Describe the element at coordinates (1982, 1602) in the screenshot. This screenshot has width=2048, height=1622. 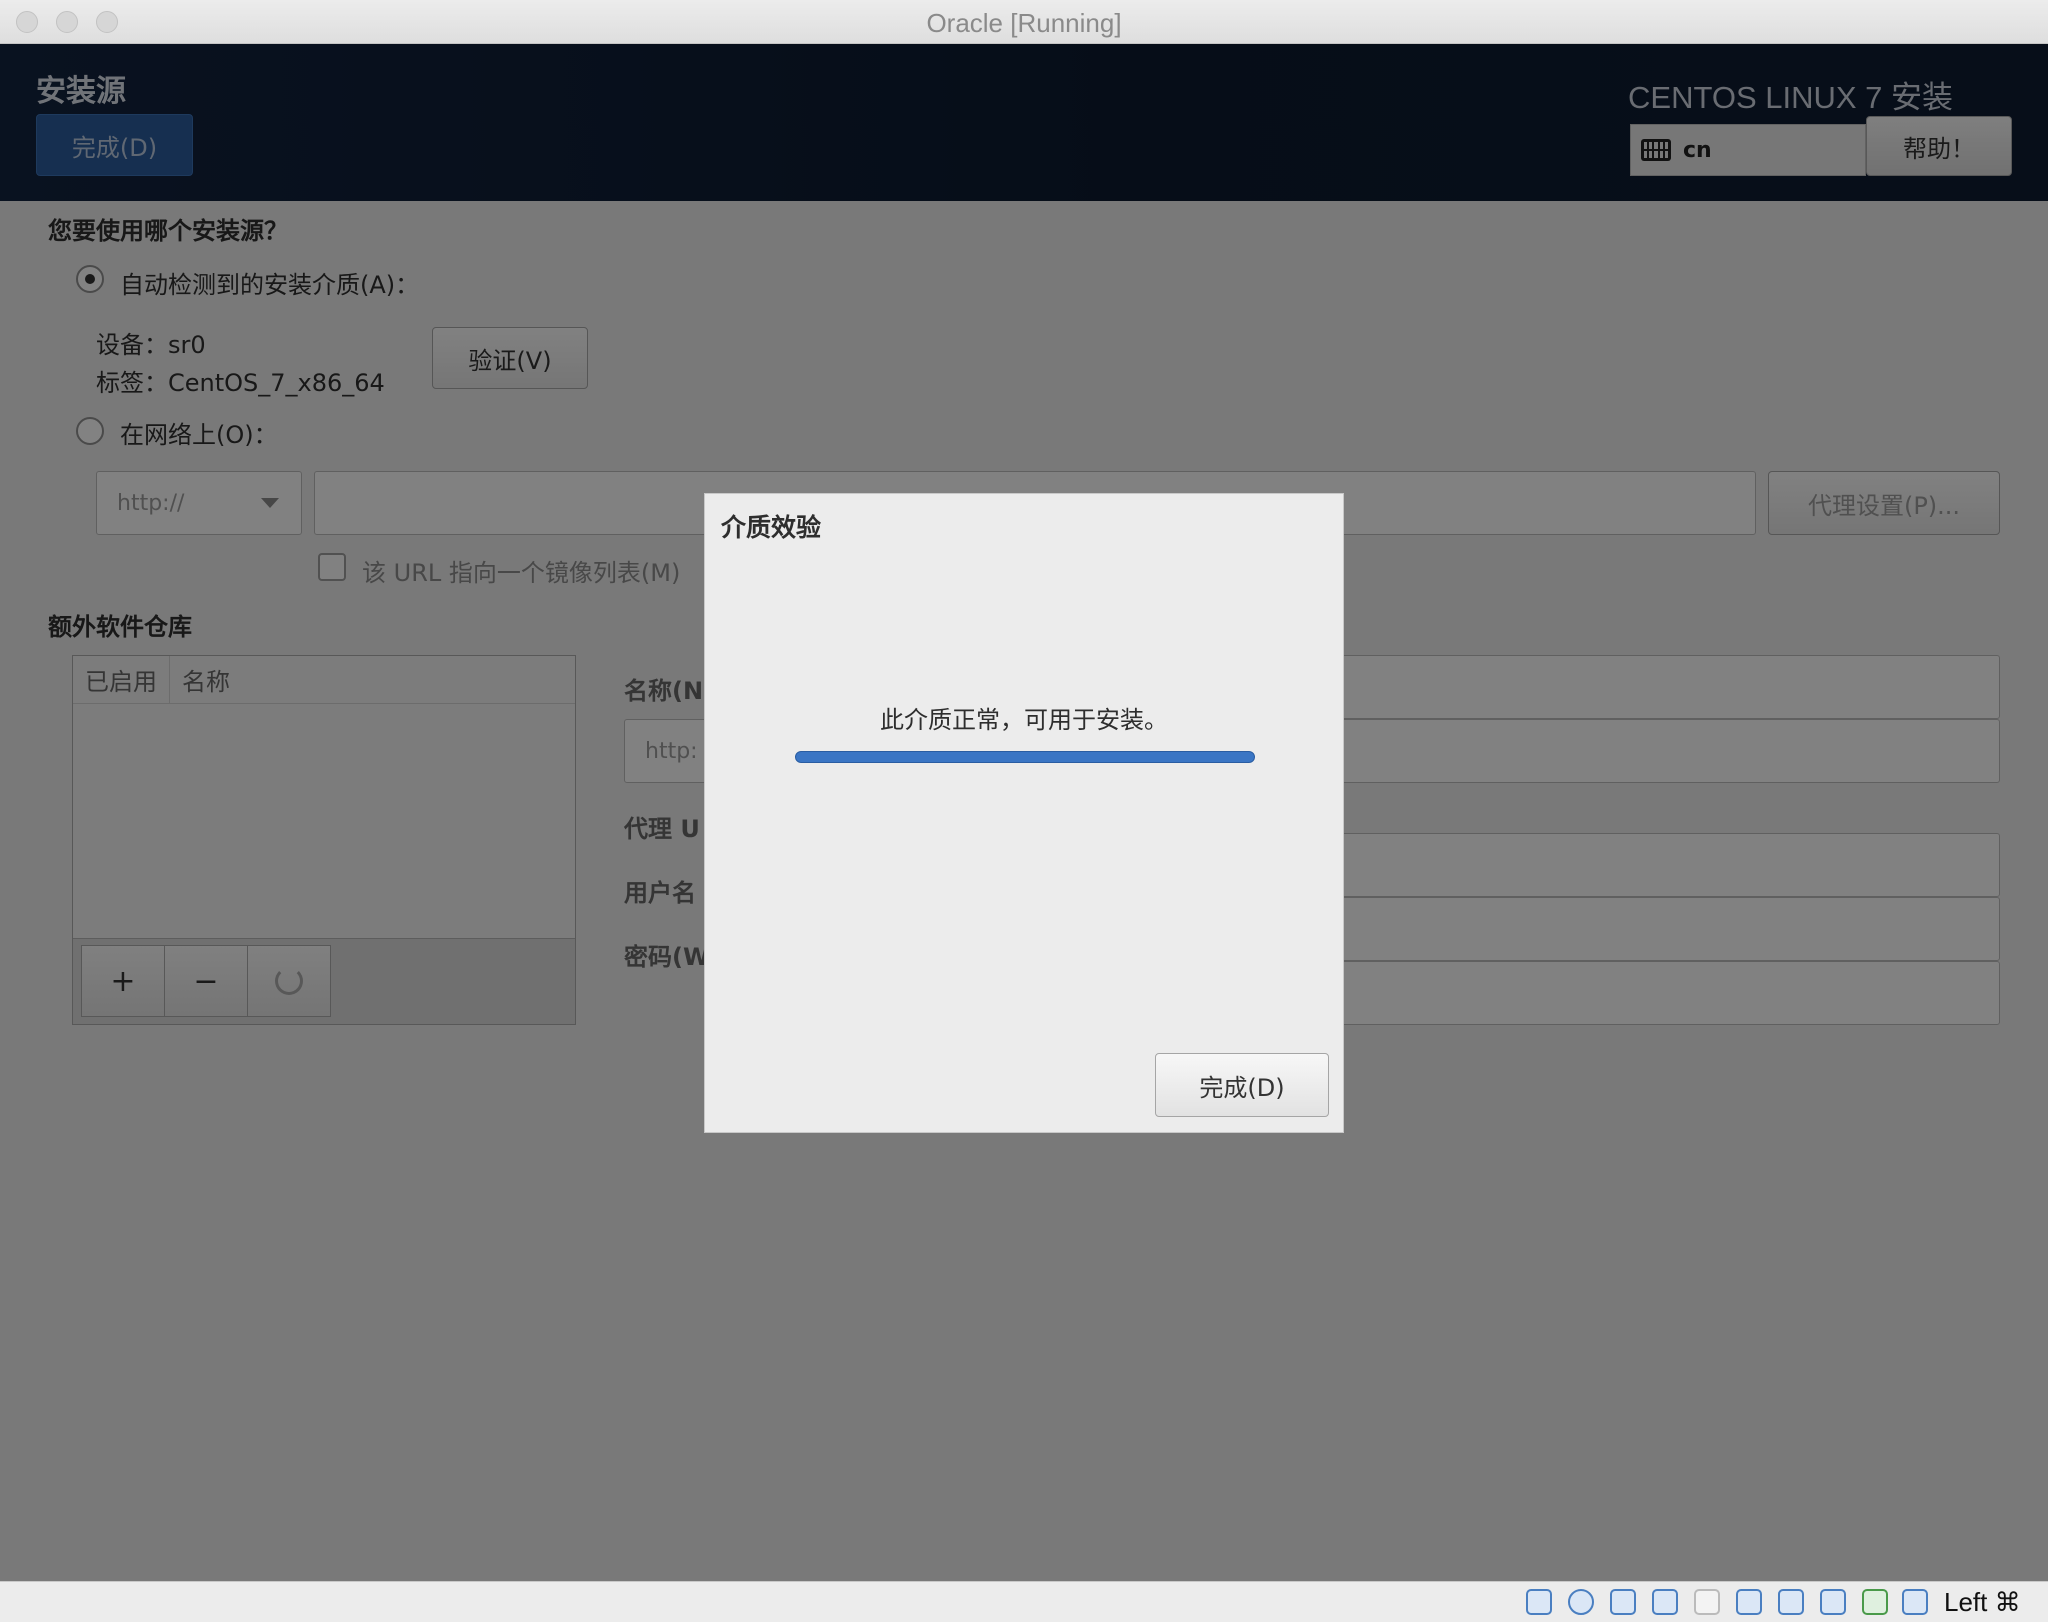
I see `host-key-label: Left ⌘` at that location.